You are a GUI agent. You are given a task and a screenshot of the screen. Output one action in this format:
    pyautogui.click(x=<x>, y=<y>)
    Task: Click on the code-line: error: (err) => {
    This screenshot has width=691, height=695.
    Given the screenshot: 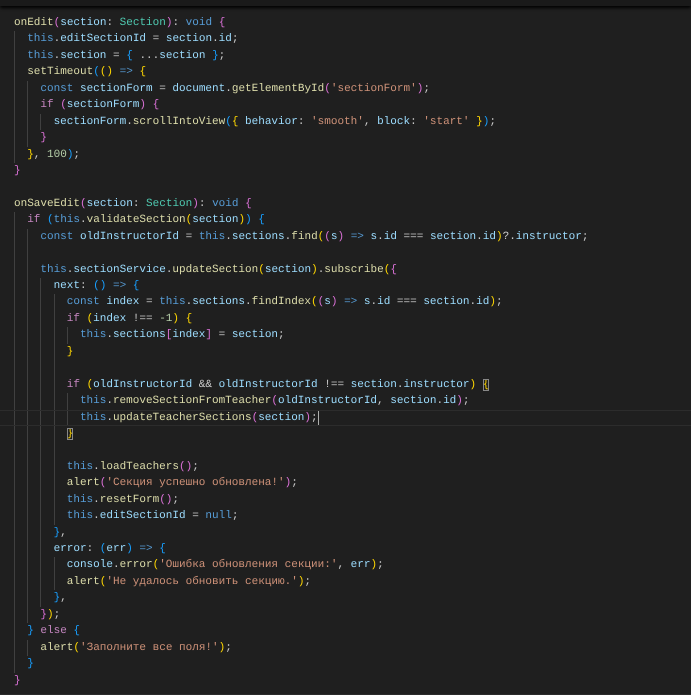 What is the action you would take?
    pyautogui.click(x=110, y=549)
    